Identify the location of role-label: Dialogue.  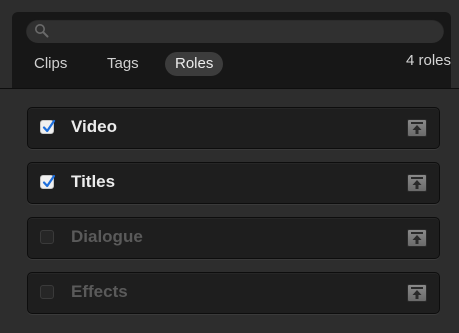
(107, 236).